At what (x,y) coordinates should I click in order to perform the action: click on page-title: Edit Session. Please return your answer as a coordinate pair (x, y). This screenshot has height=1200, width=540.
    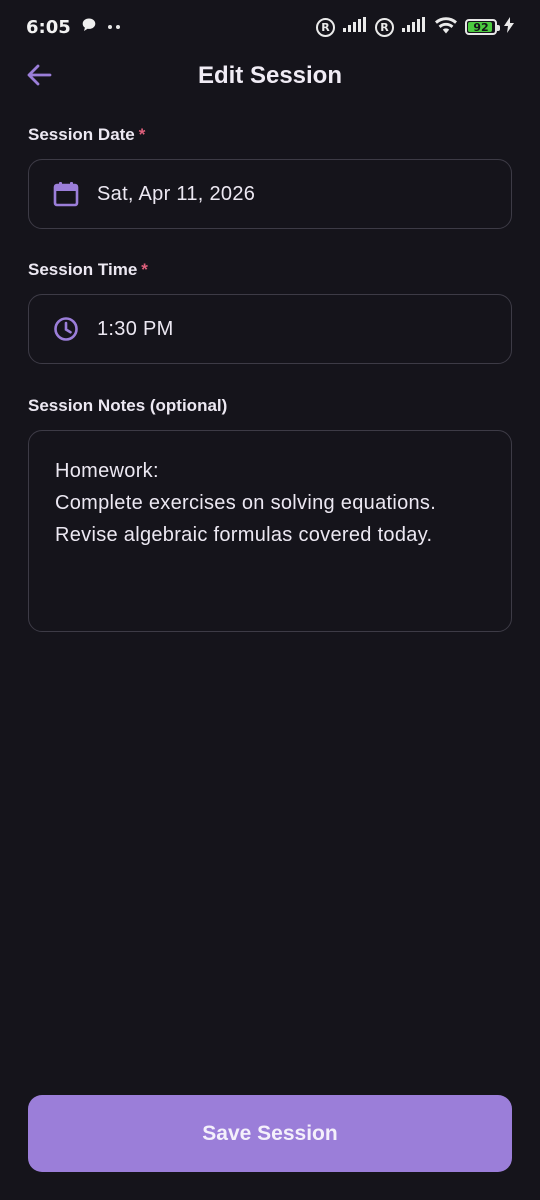
    Looking at the image, I should click on (270, 75).